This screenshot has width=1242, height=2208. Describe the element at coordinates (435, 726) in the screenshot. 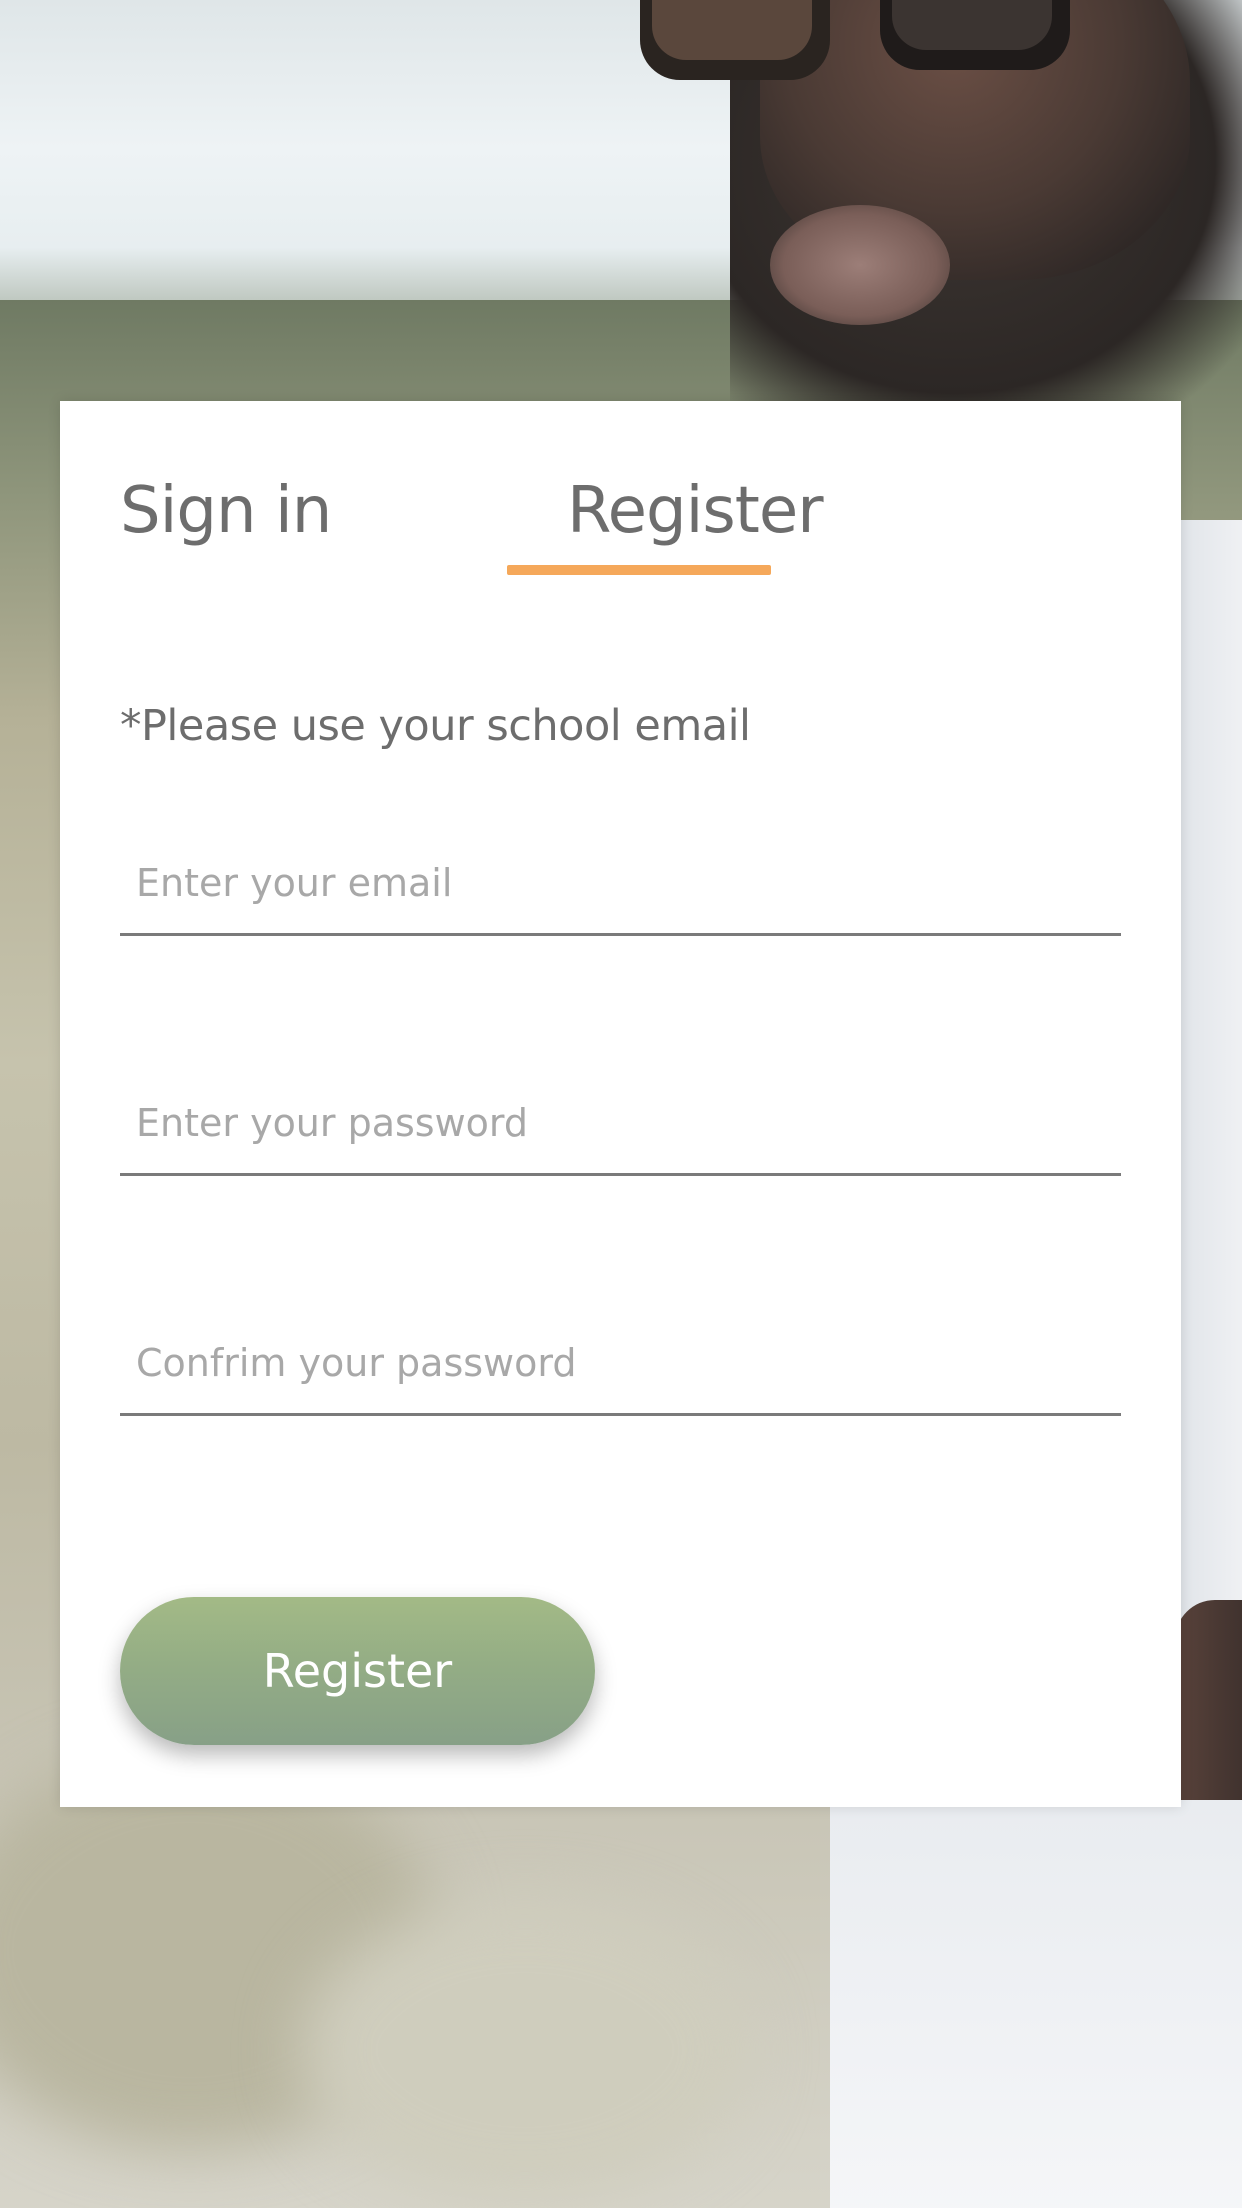

I see `school-email-note: *Please use your school email` at that location.